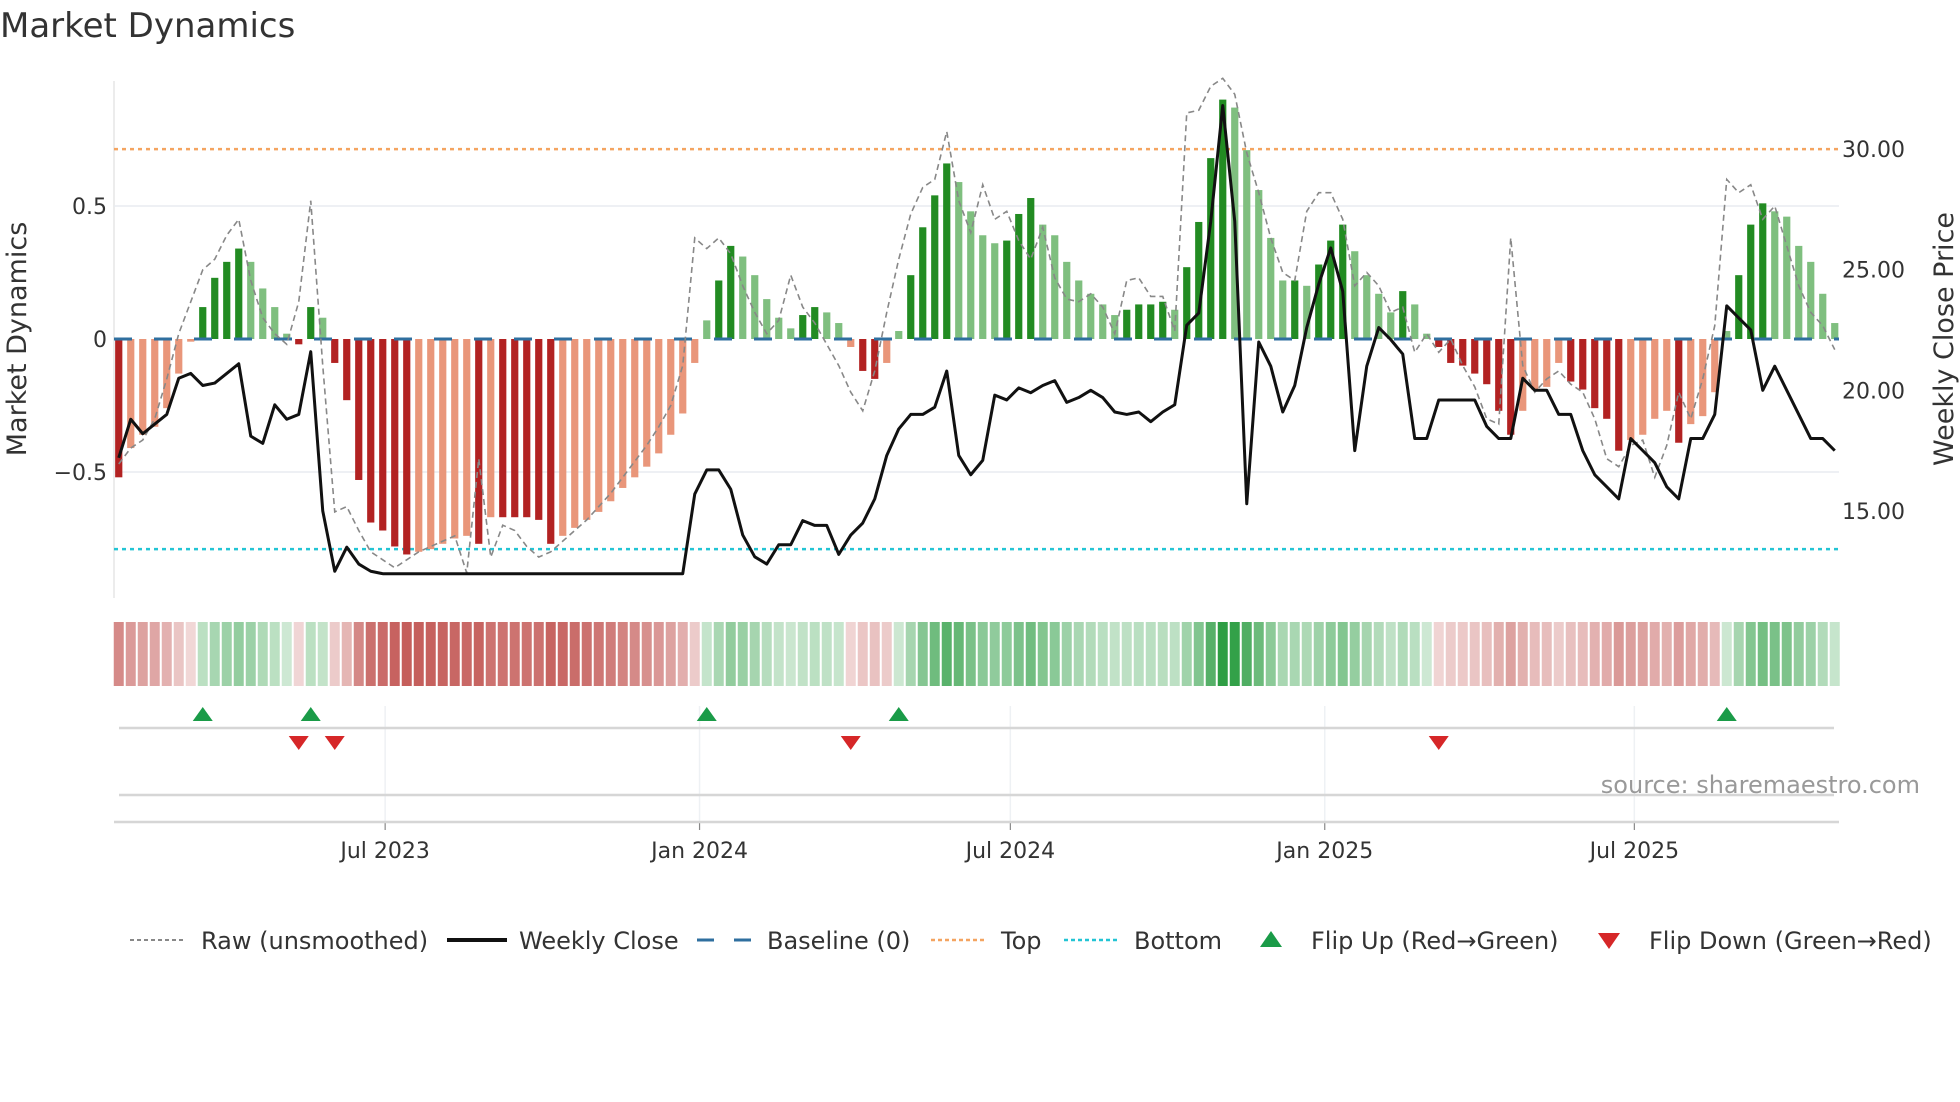  Describe the element at coordinates (310, 714) in the screenshot. I see `flip-up-marker` at that location.